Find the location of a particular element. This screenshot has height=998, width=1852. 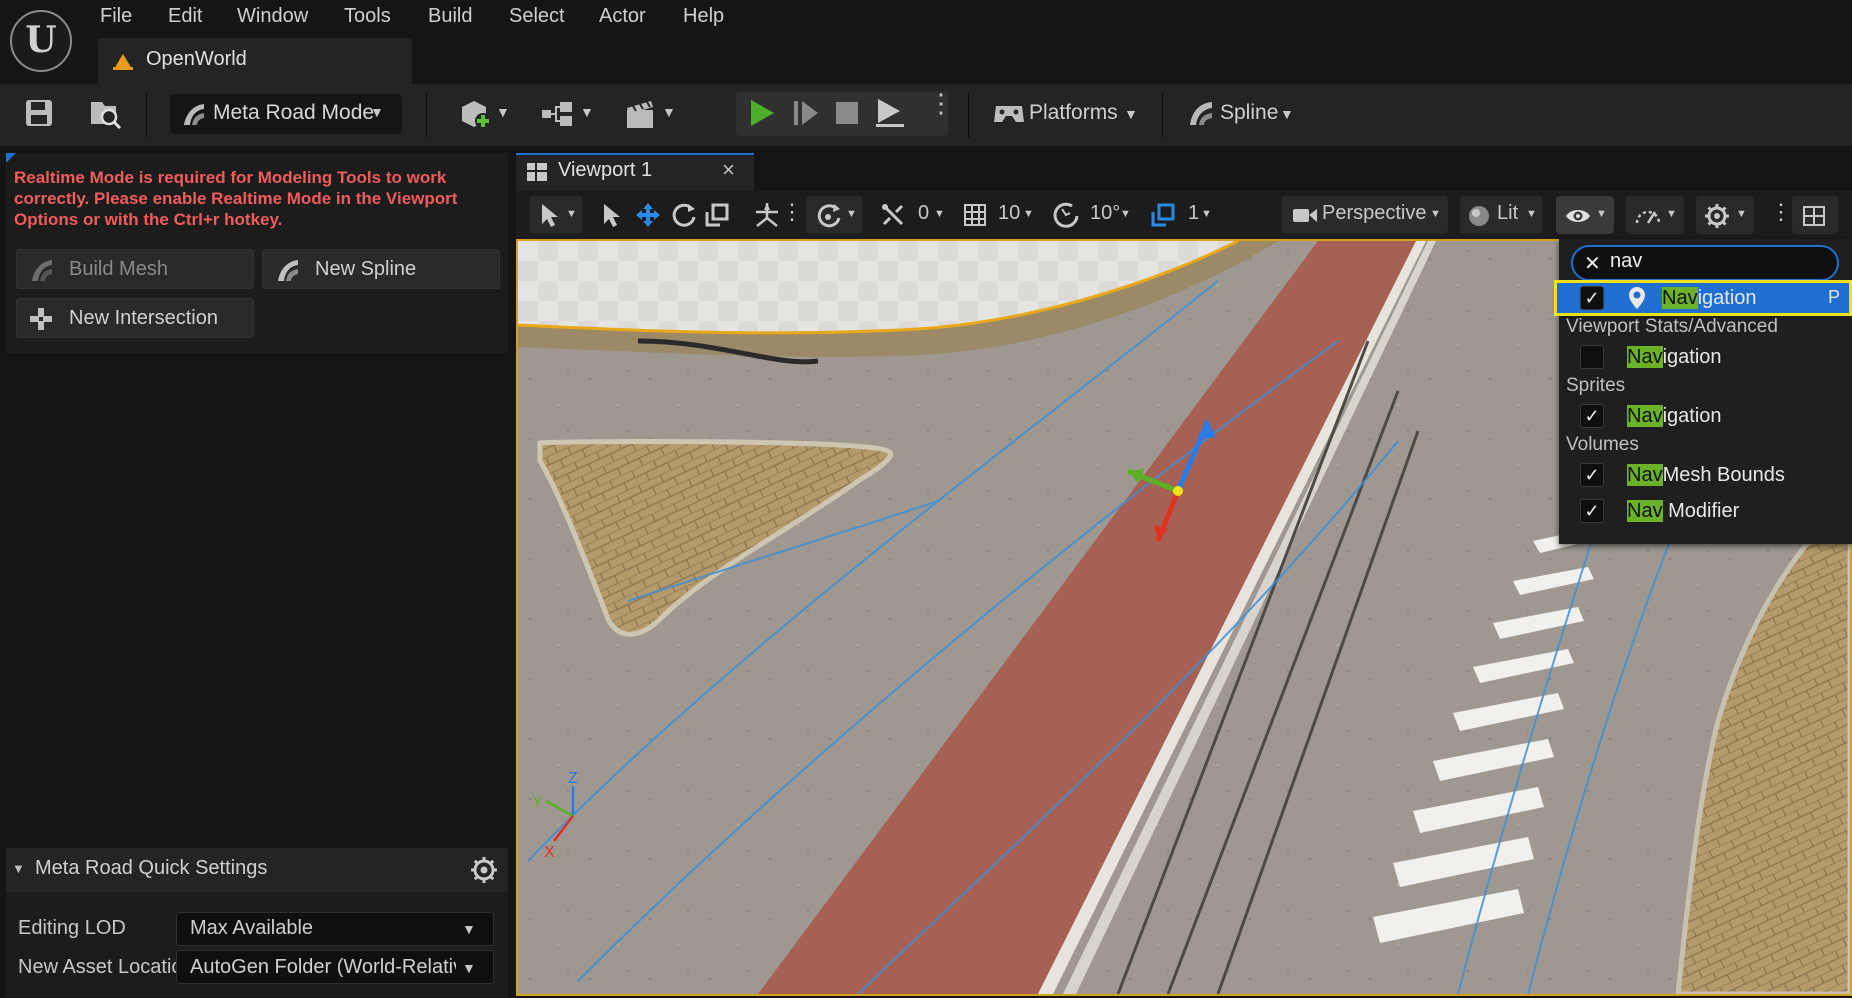

translate-snap-icon is located at coordinates (893, 215).